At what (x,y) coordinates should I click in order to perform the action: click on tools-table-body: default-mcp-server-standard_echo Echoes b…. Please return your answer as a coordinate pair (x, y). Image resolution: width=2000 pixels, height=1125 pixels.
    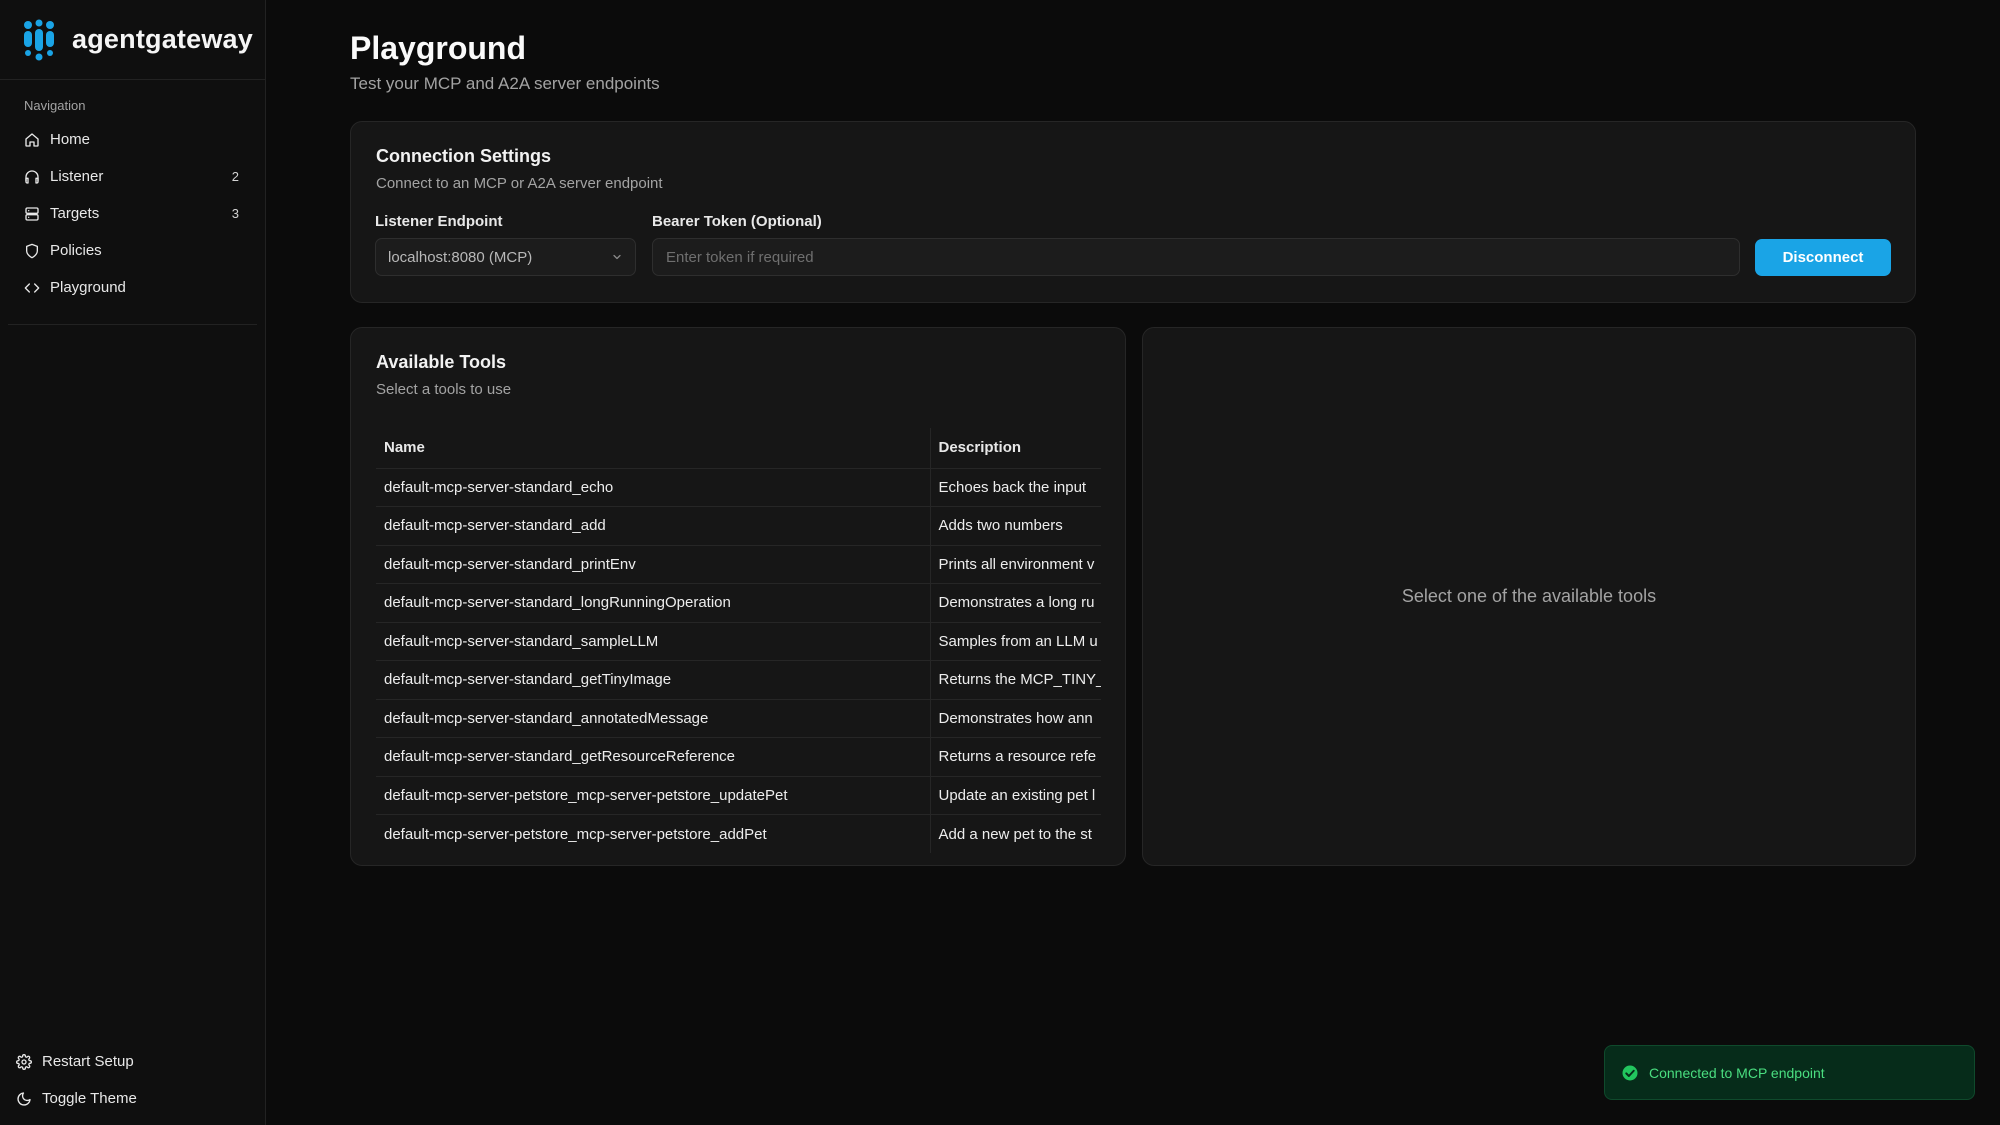
    Looking at the image, I should click on (738, 660).